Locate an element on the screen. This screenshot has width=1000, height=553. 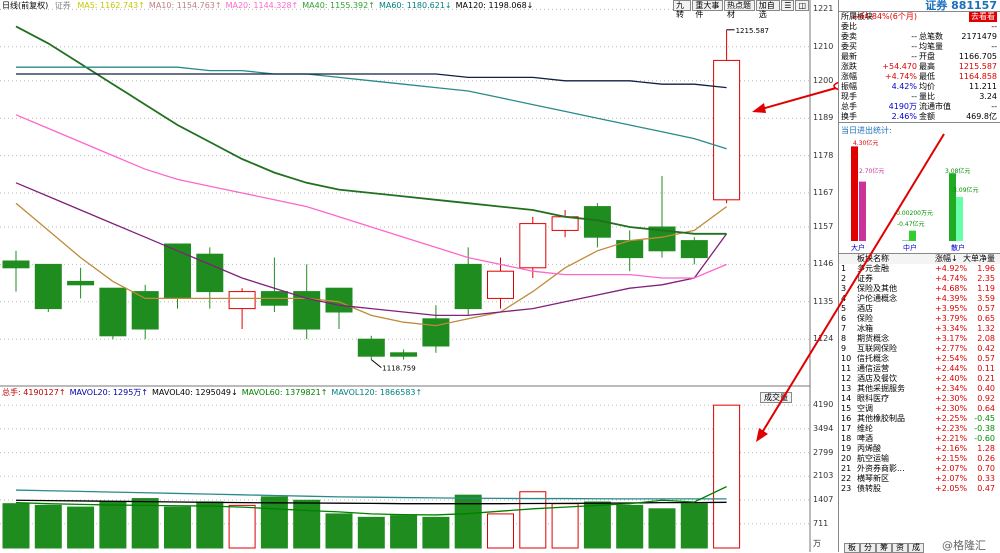
sector-cell: 23 is located at coordinates (847, 489).